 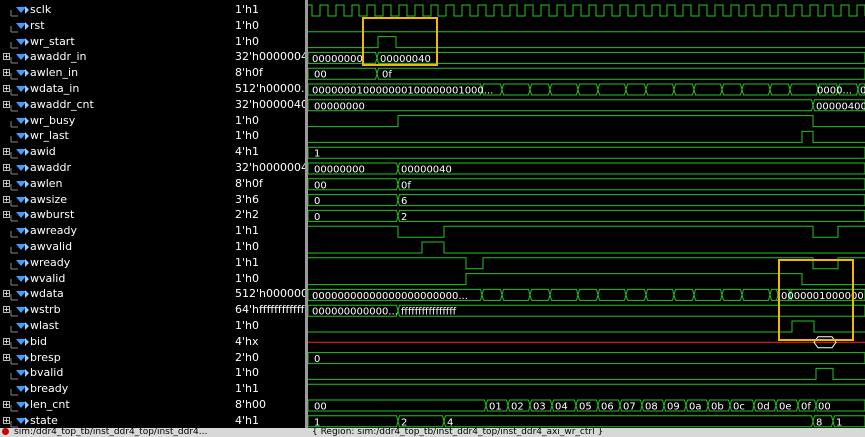 What do you see at coordinates (45, 310) in the screenshot?
I see `signal-name: wstrb` at bounding box center [45, 310].